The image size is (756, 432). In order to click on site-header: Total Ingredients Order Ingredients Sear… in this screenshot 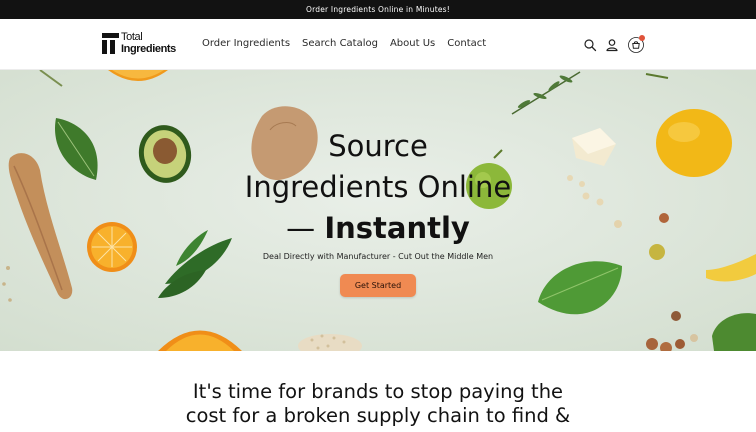, I will do `click(378, 44)`.